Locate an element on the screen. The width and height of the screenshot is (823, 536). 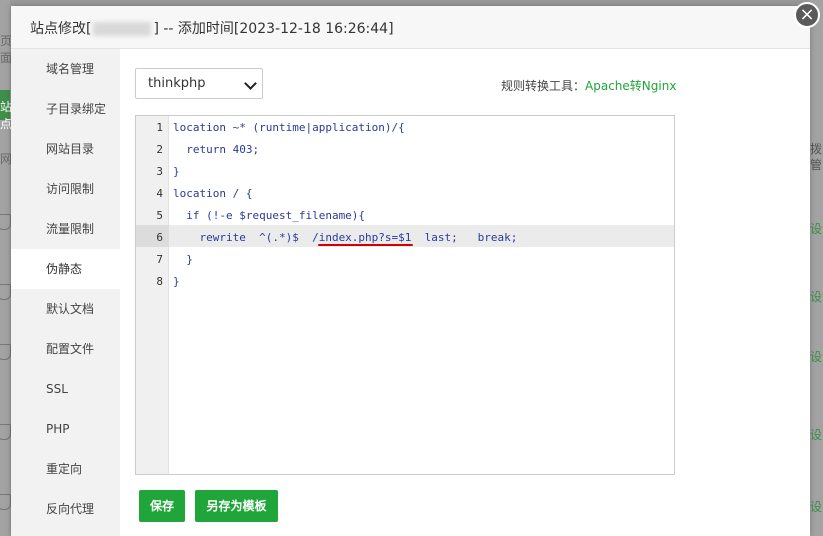
nav-config-file: 配置文件 is located at coordinates (65, 349).